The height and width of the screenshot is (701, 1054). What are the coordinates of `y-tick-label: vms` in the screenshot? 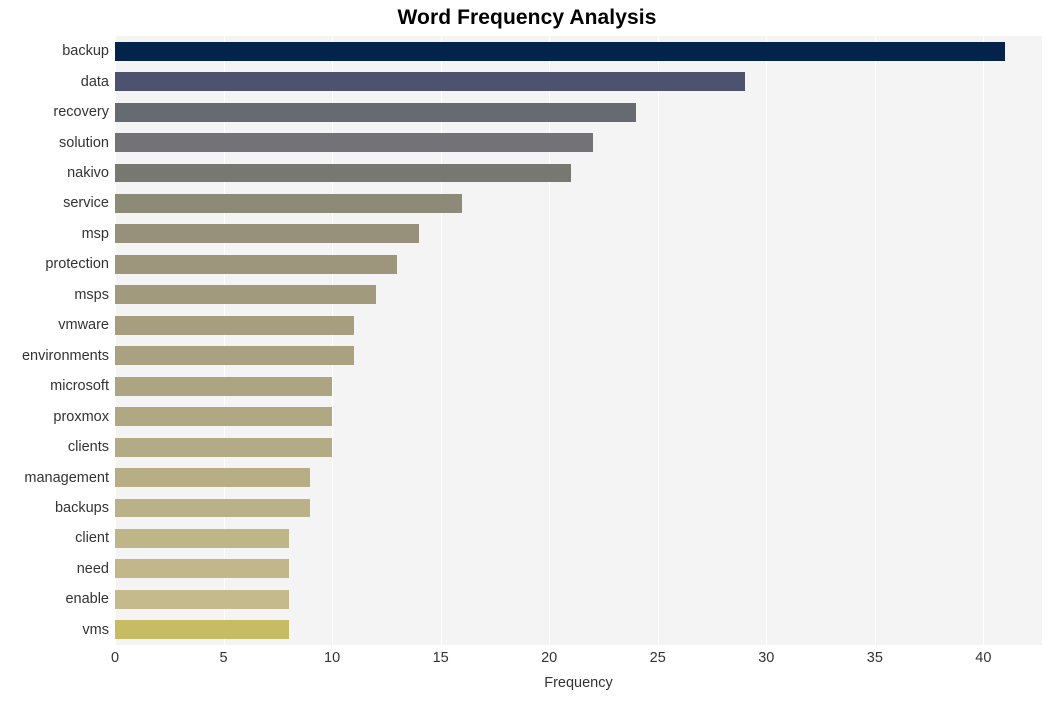 It's located at (95, 629).